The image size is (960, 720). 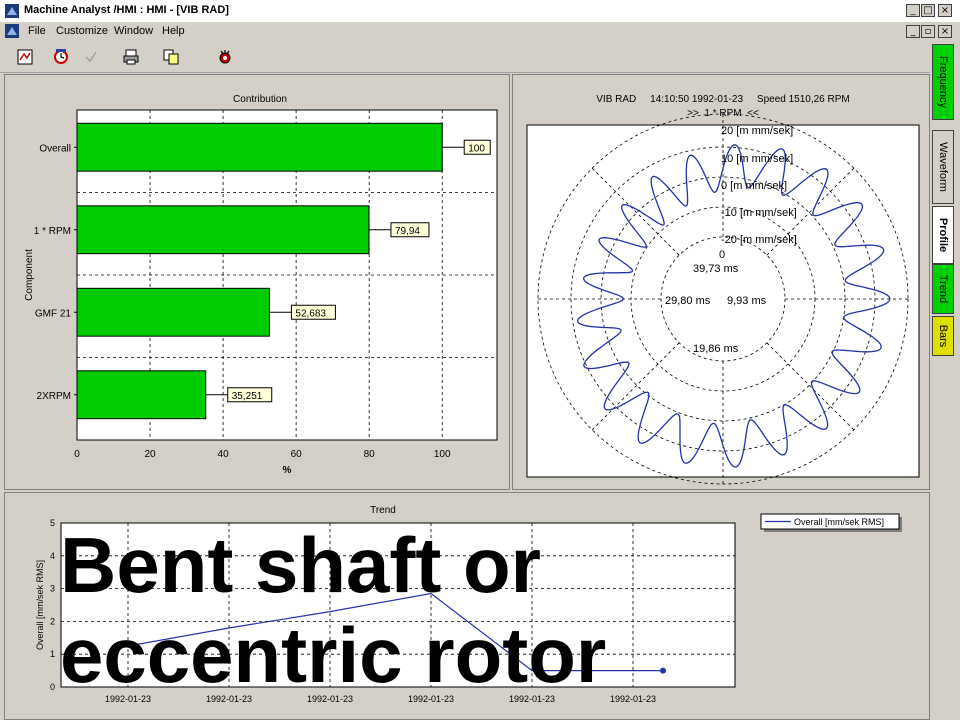 I want to click on tab-trend: Trend, so click(x=943, y=289).